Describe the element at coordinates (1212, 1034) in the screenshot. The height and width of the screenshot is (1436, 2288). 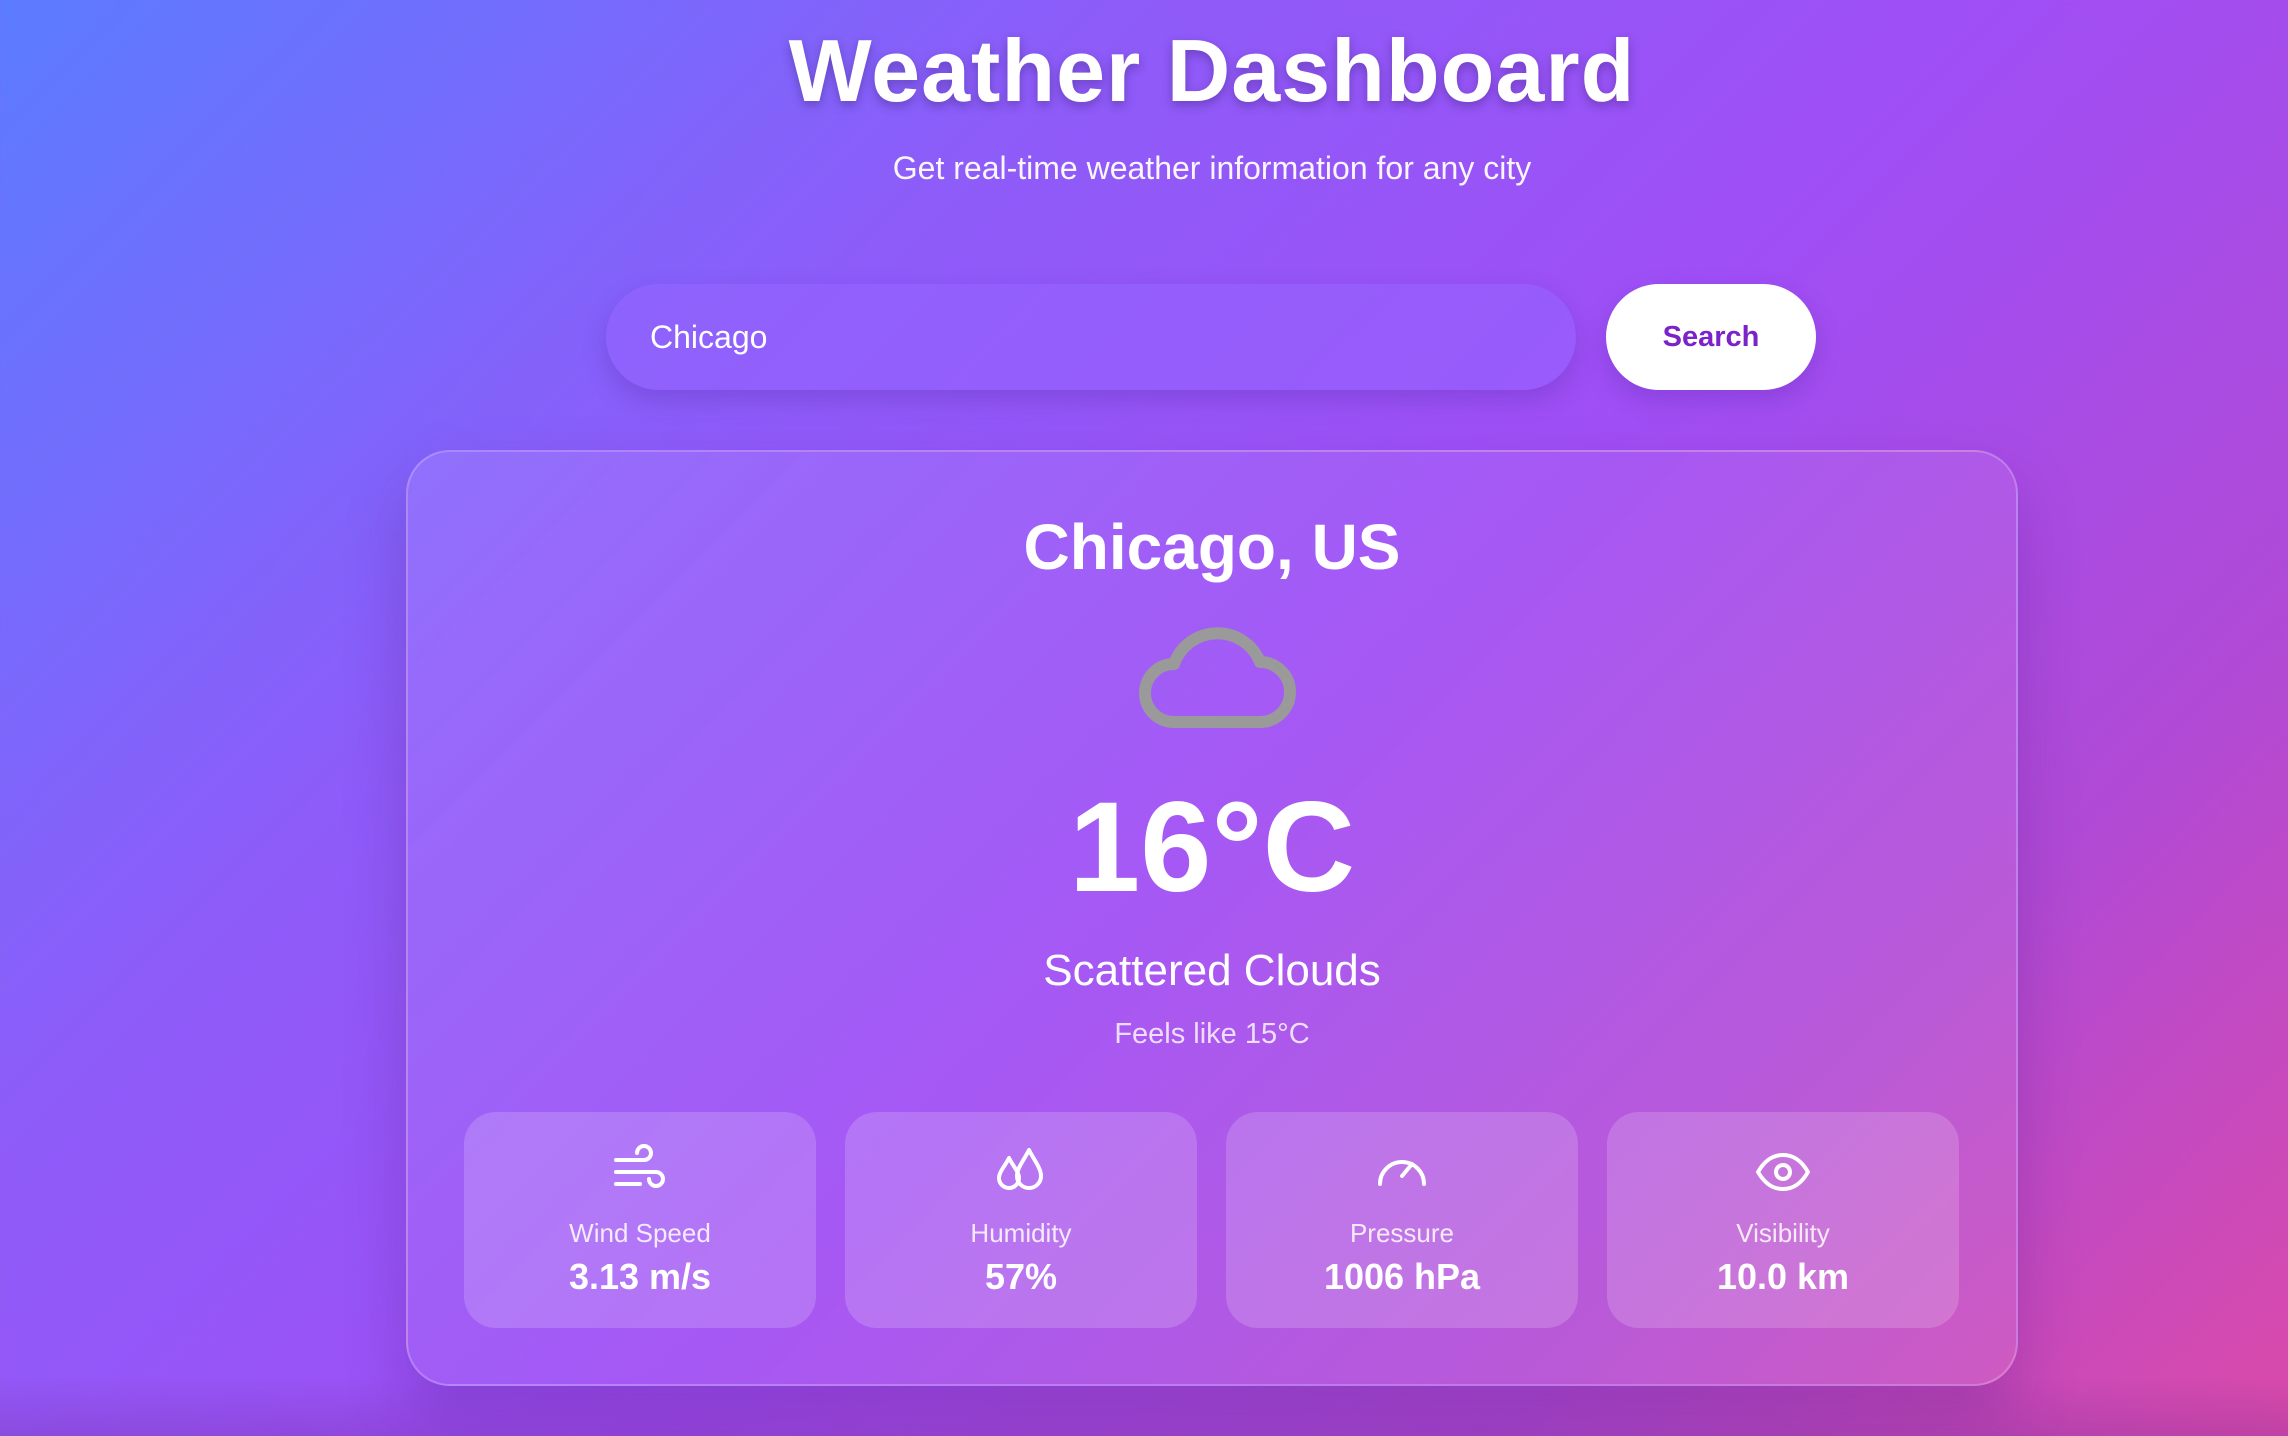
I see `feels-like-text: Feels like 15°C` at that location.